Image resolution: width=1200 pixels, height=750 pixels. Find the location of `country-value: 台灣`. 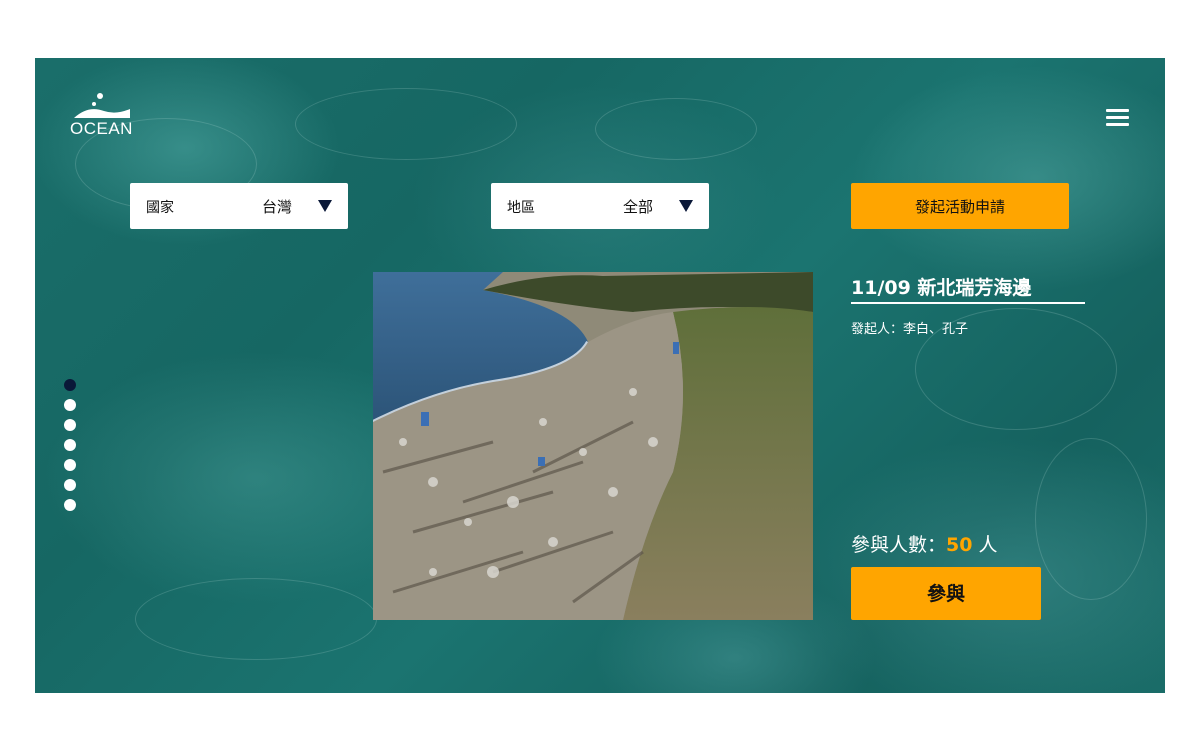

country-value: 台灣 is located at coordinates (276, 207).